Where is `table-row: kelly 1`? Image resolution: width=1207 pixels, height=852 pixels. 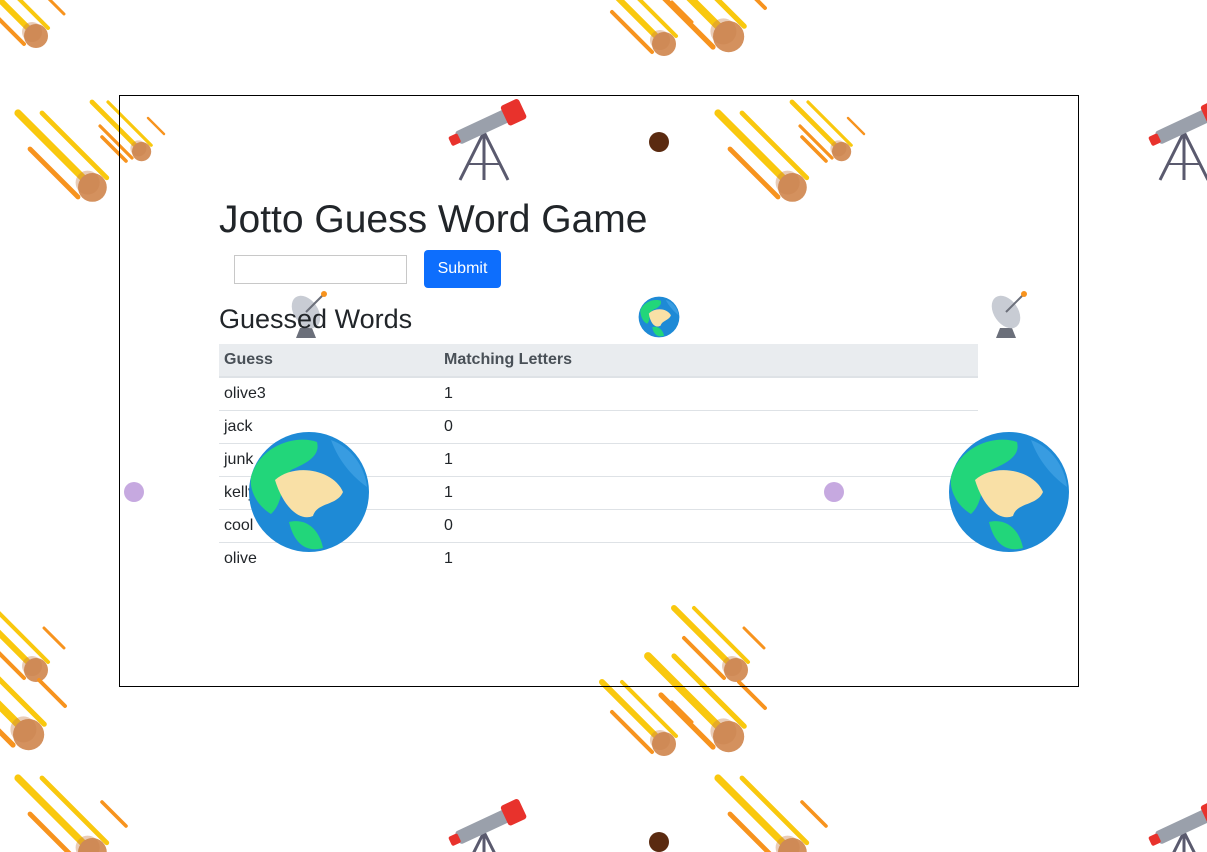 table-row: kelly 1 is located at coordinates (598, 493).